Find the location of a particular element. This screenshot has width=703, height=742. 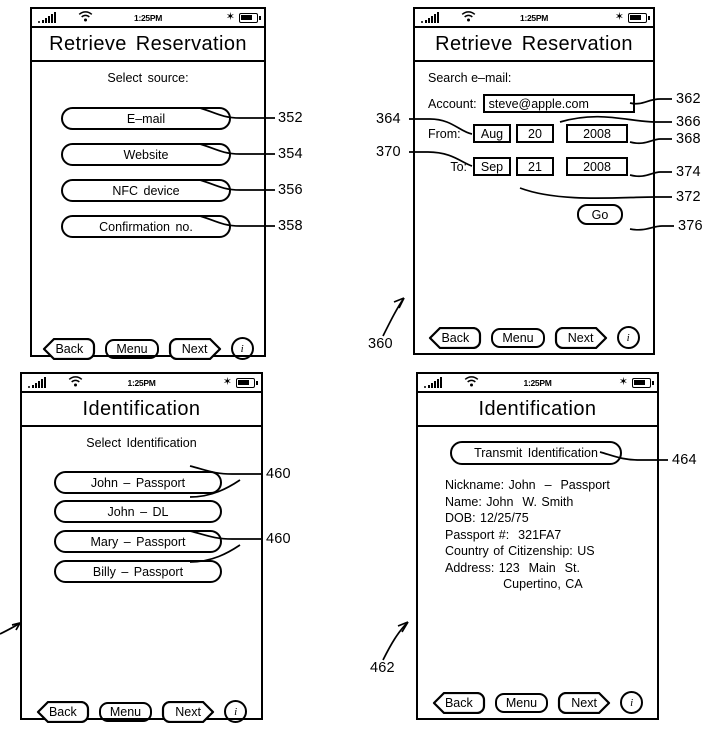

option-button-billy-passport: Billy – Passport is located at coordinates (138, 571).